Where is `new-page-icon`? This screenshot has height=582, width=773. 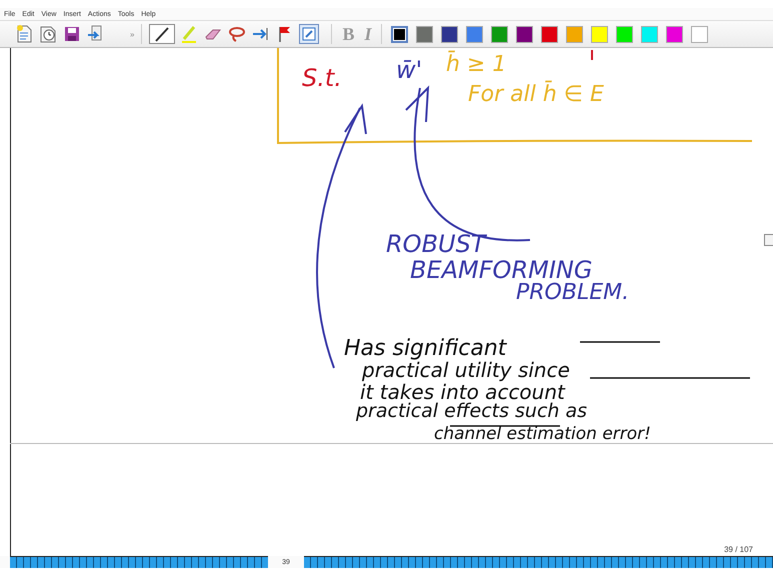 new-page-icon is located at coordinates (24, 34).